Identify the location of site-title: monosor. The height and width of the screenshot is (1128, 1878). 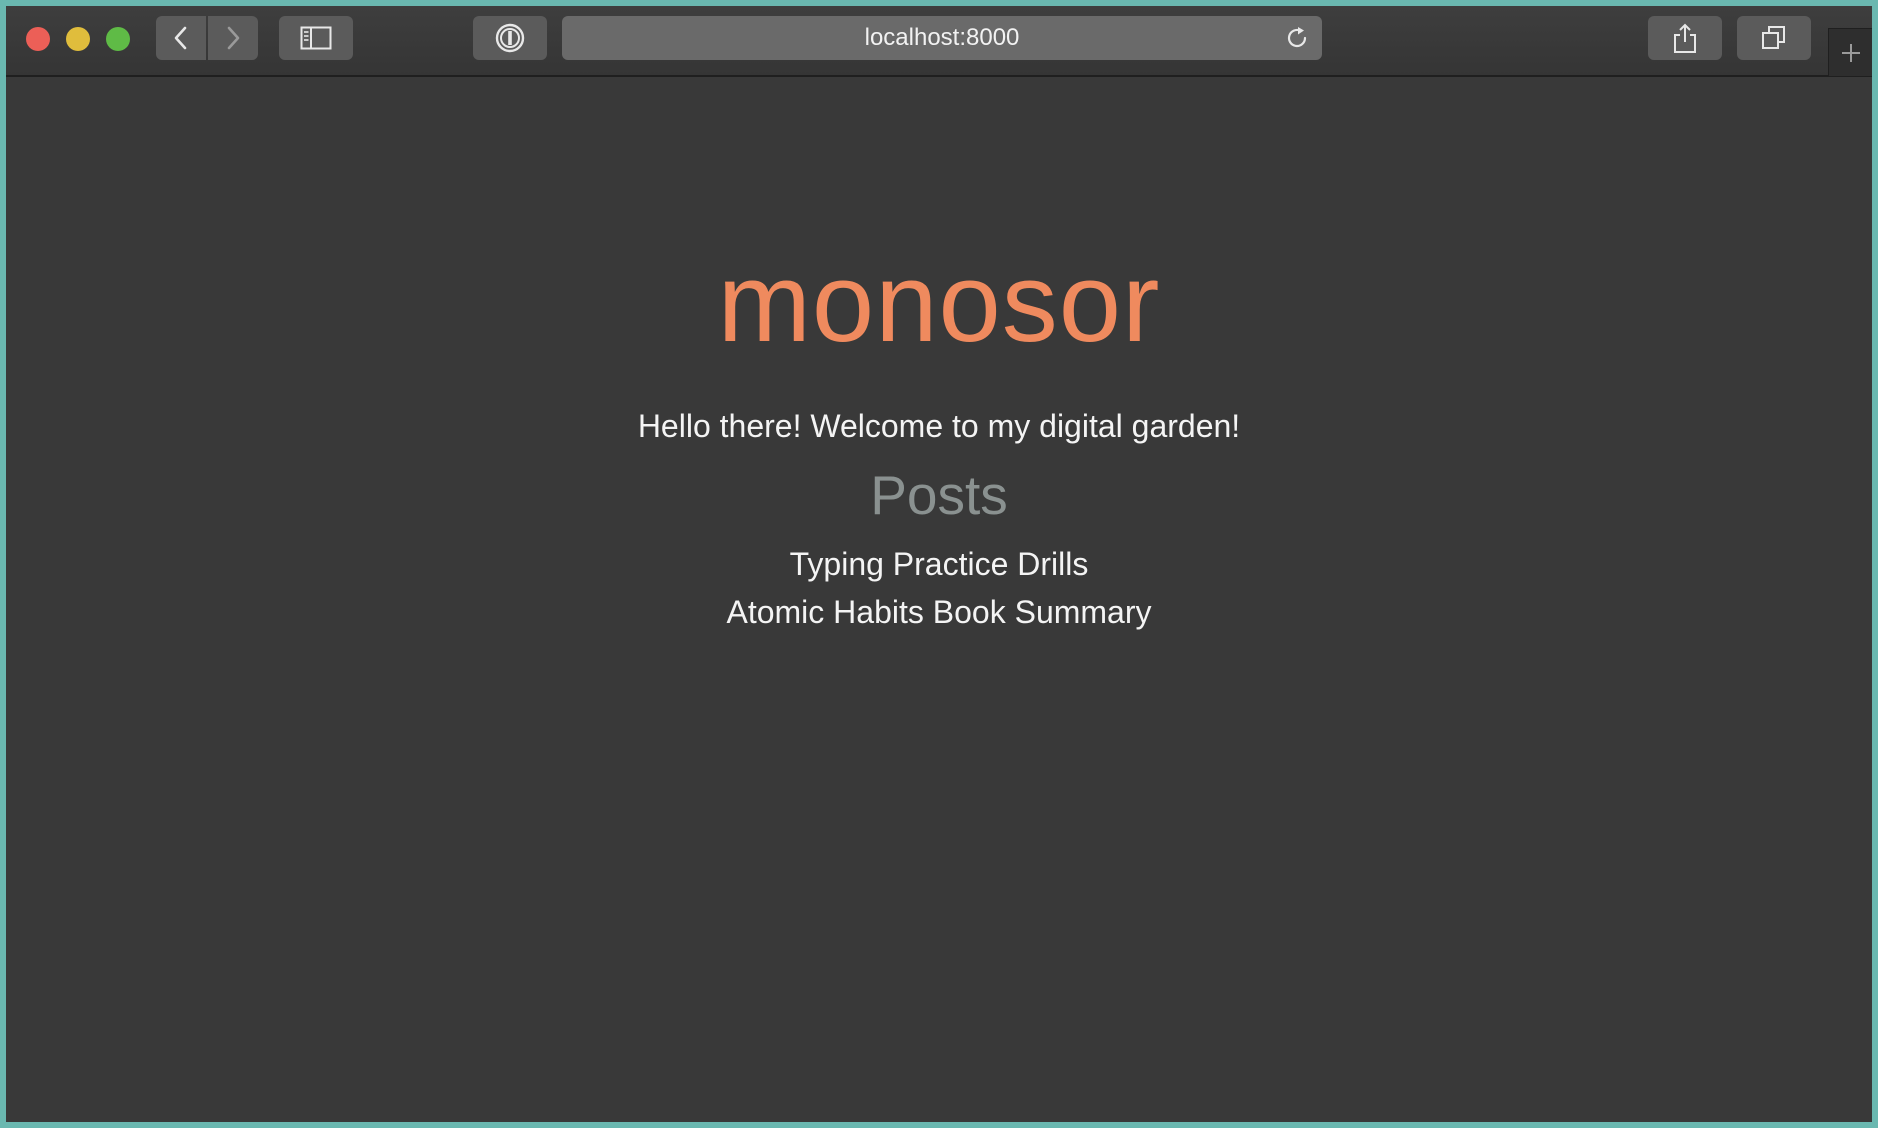
(939, 303).